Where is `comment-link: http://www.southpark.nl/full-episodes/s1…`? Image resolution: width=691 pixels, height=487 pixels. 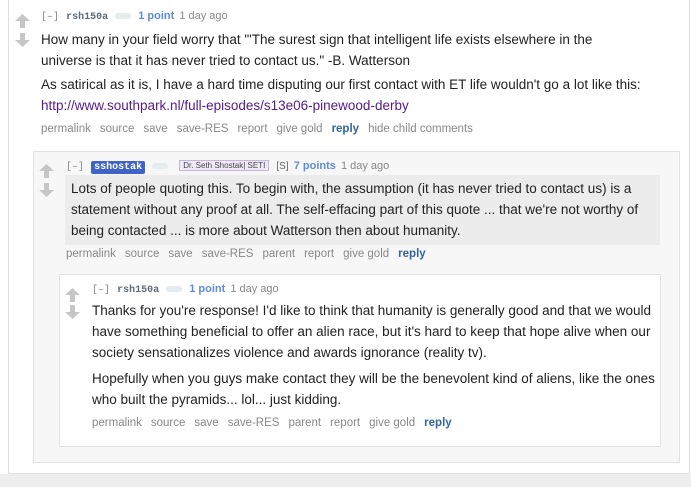
comment-link: http://www.southpark.nl/full-episodes/s1… is located at coordinates (225, 105).